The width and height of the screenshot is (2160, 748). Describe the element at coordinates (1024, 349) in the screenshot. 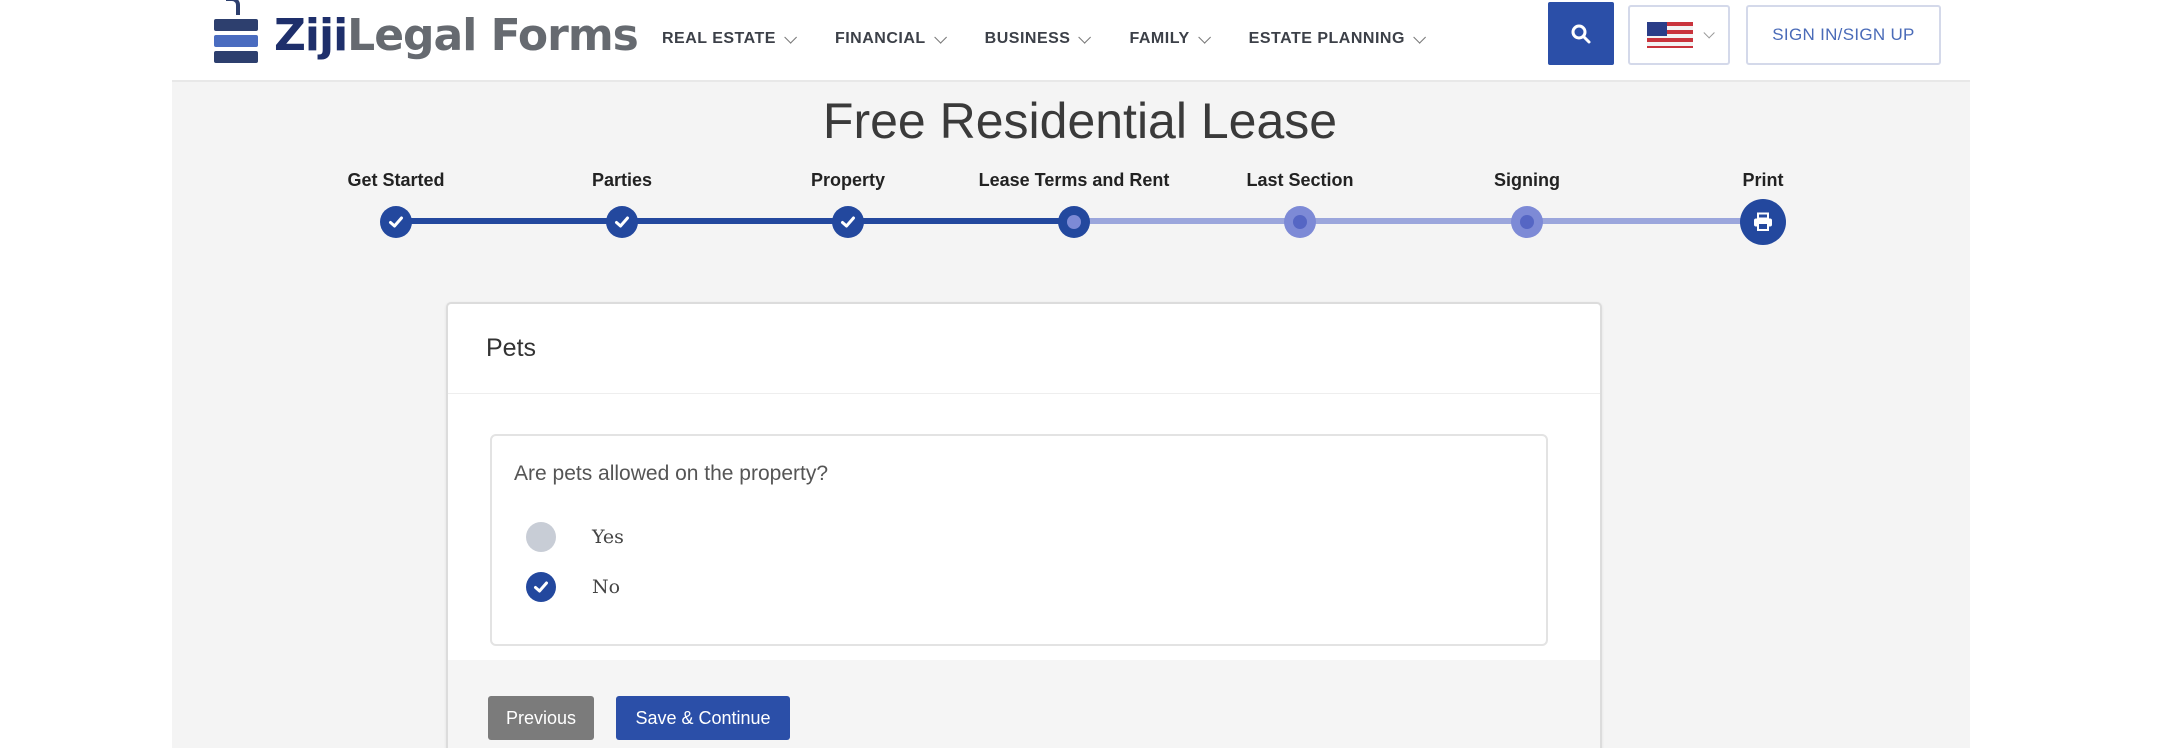

I see `card-header: Pets` at that location.